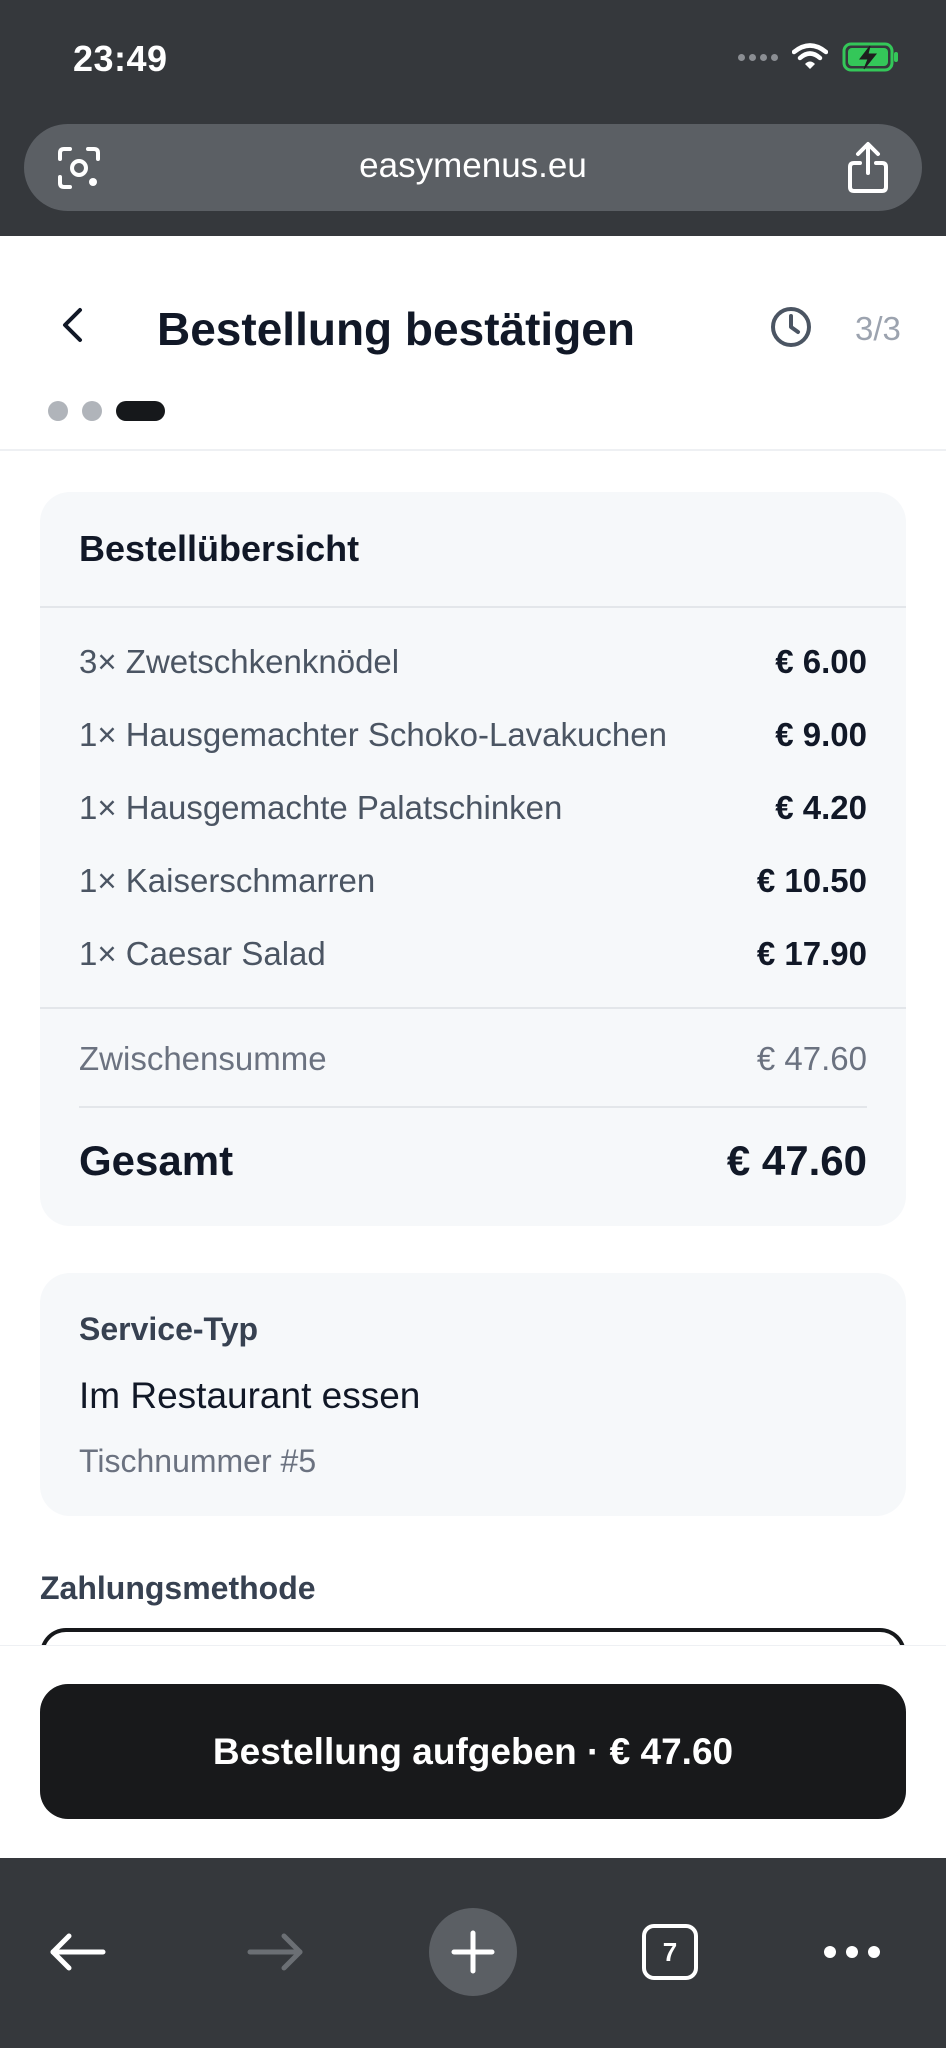 The image size is (946, 2048). I want to click on wifi-icon, so click(810, 56).